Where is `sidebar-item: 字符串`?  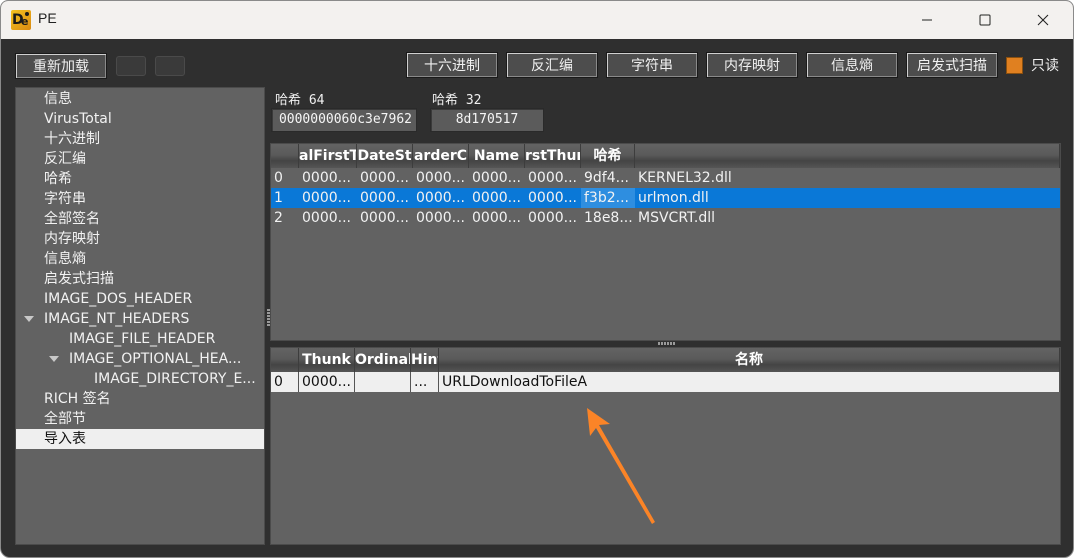 sidebar-item: 字符串 is located at coordinates (140, 199).